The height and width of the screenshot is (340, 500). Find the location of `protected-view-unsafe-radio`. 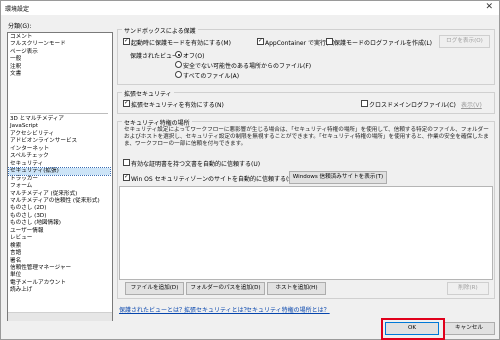

protected-view-unsafe-radio is located at coordinates (178, 64).